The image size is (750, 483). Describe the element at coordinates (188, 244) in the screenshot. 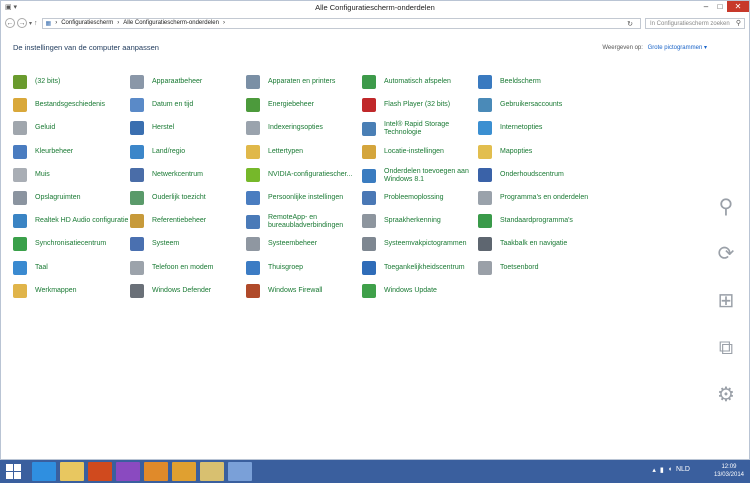

I see `item-systeem: Systeem` at that location.